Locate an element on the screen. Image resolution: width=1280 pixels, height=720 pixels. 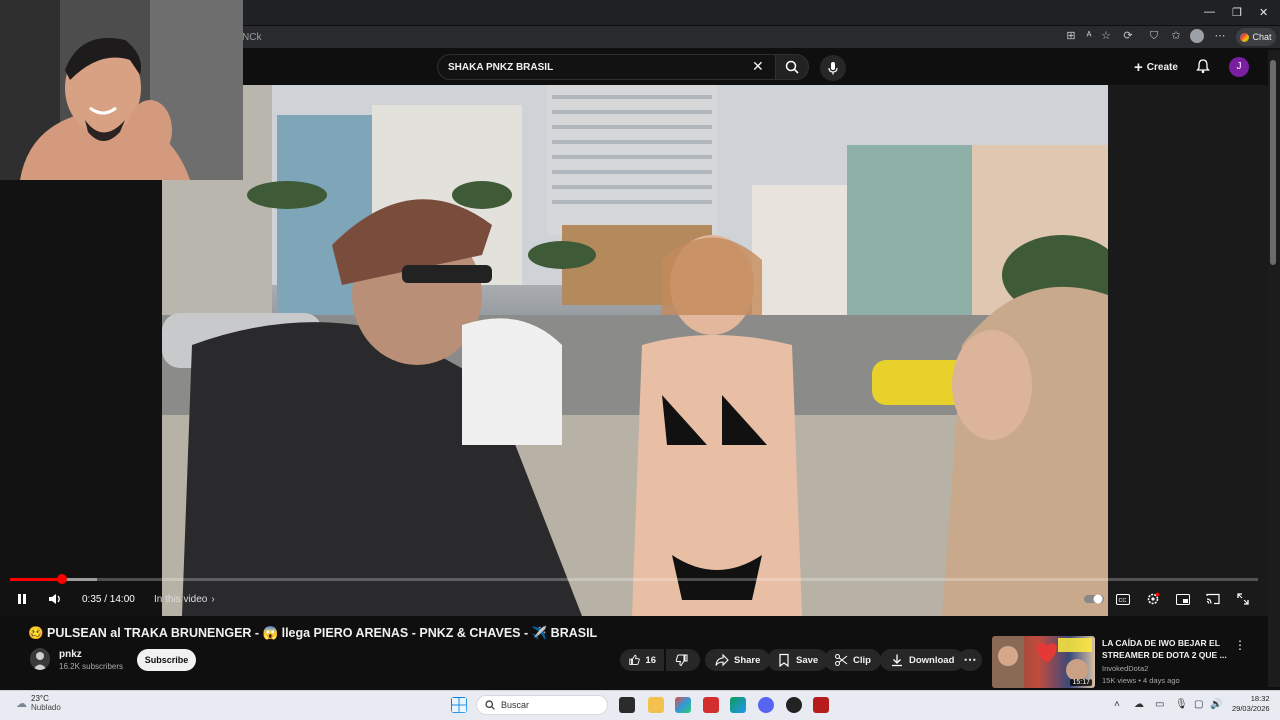
channel-avatar-image is located at coordinates (40, 659).